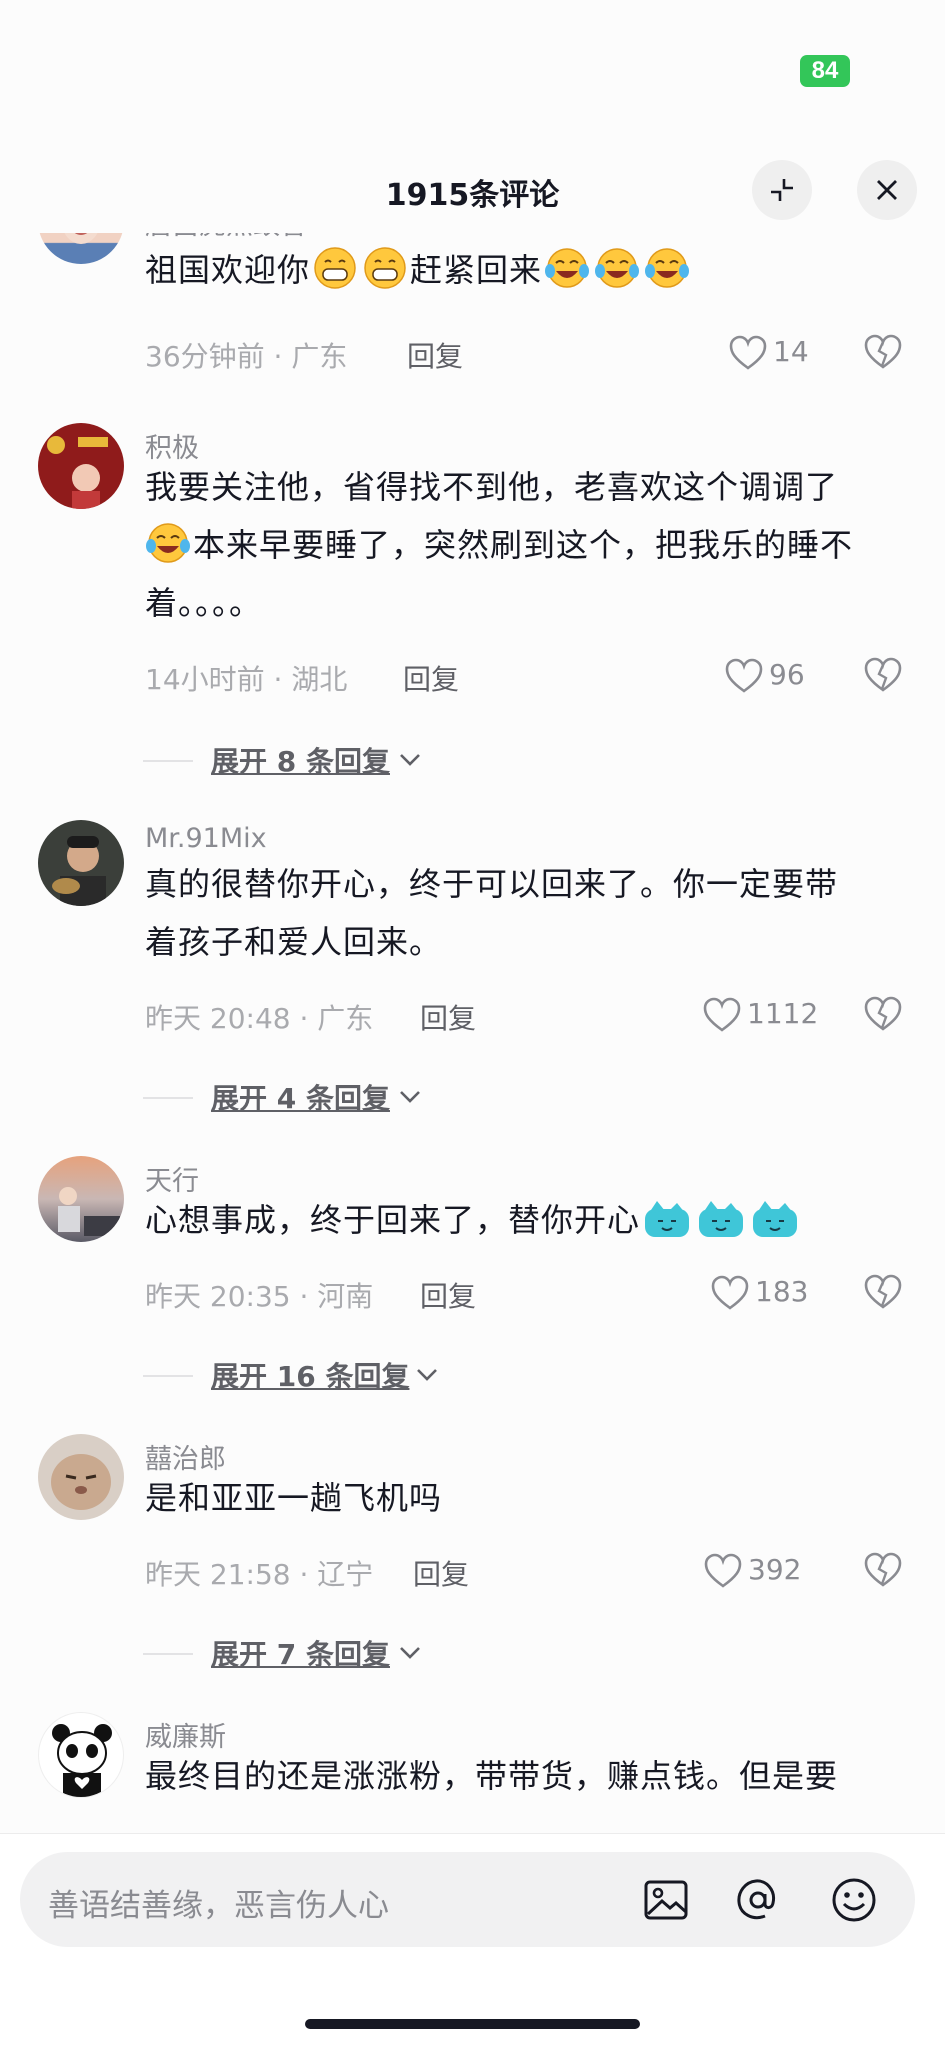 This screenshot has height=2049, width=945. I want to click on like-button: 183, so click(766, 1293).